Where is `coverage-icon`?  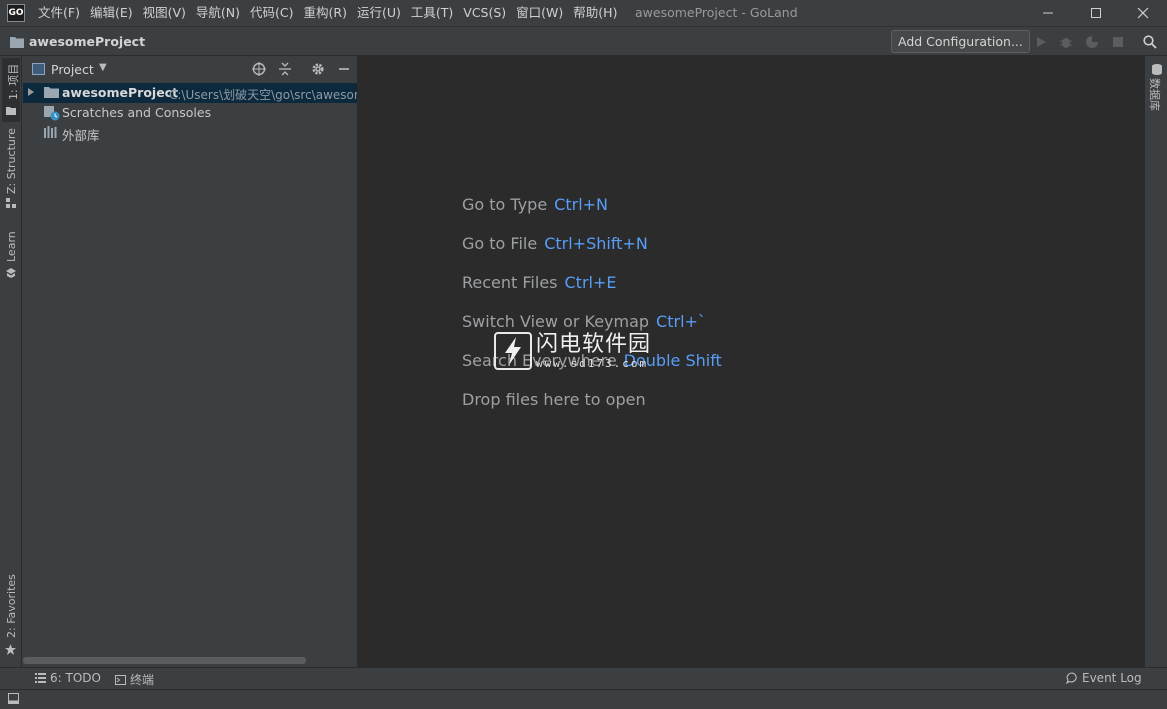
coverage-icon is located at coordinates (1092, 42).